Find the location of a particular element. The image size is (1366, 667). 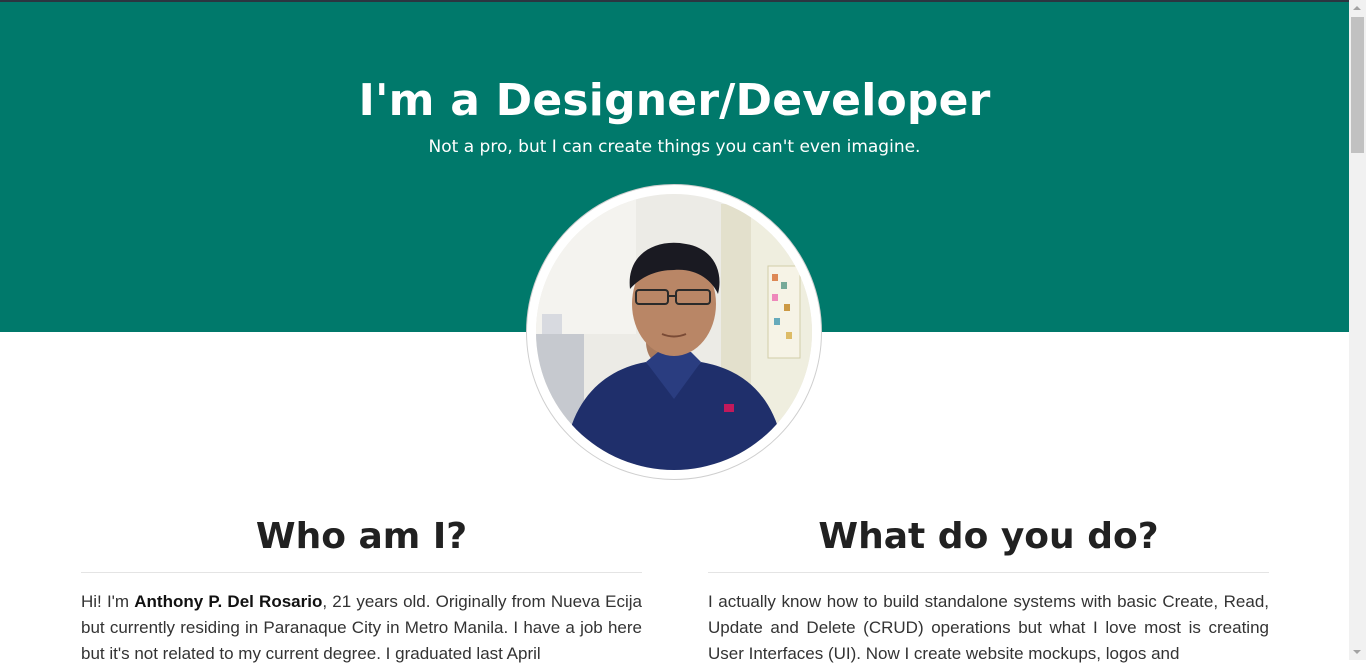

vertical-scrollbar is located at coordinates (1357, 330).